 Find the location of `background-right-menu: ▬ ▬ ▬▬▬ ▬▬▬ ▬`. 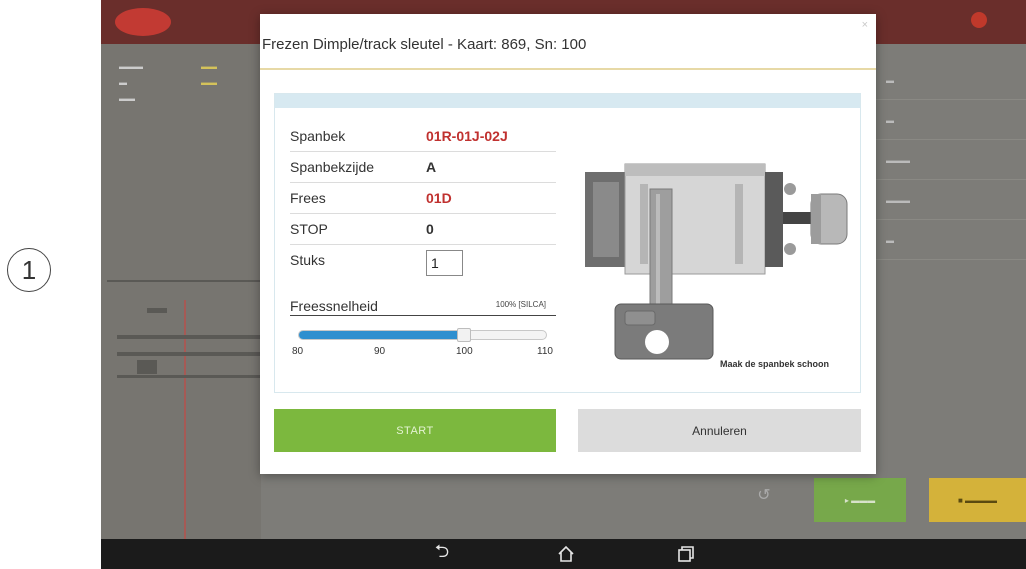

background-right-menu: ▬ ▬ ▬▬▬ ▬▬▬ ▬ is located at coordinates (951, 160).